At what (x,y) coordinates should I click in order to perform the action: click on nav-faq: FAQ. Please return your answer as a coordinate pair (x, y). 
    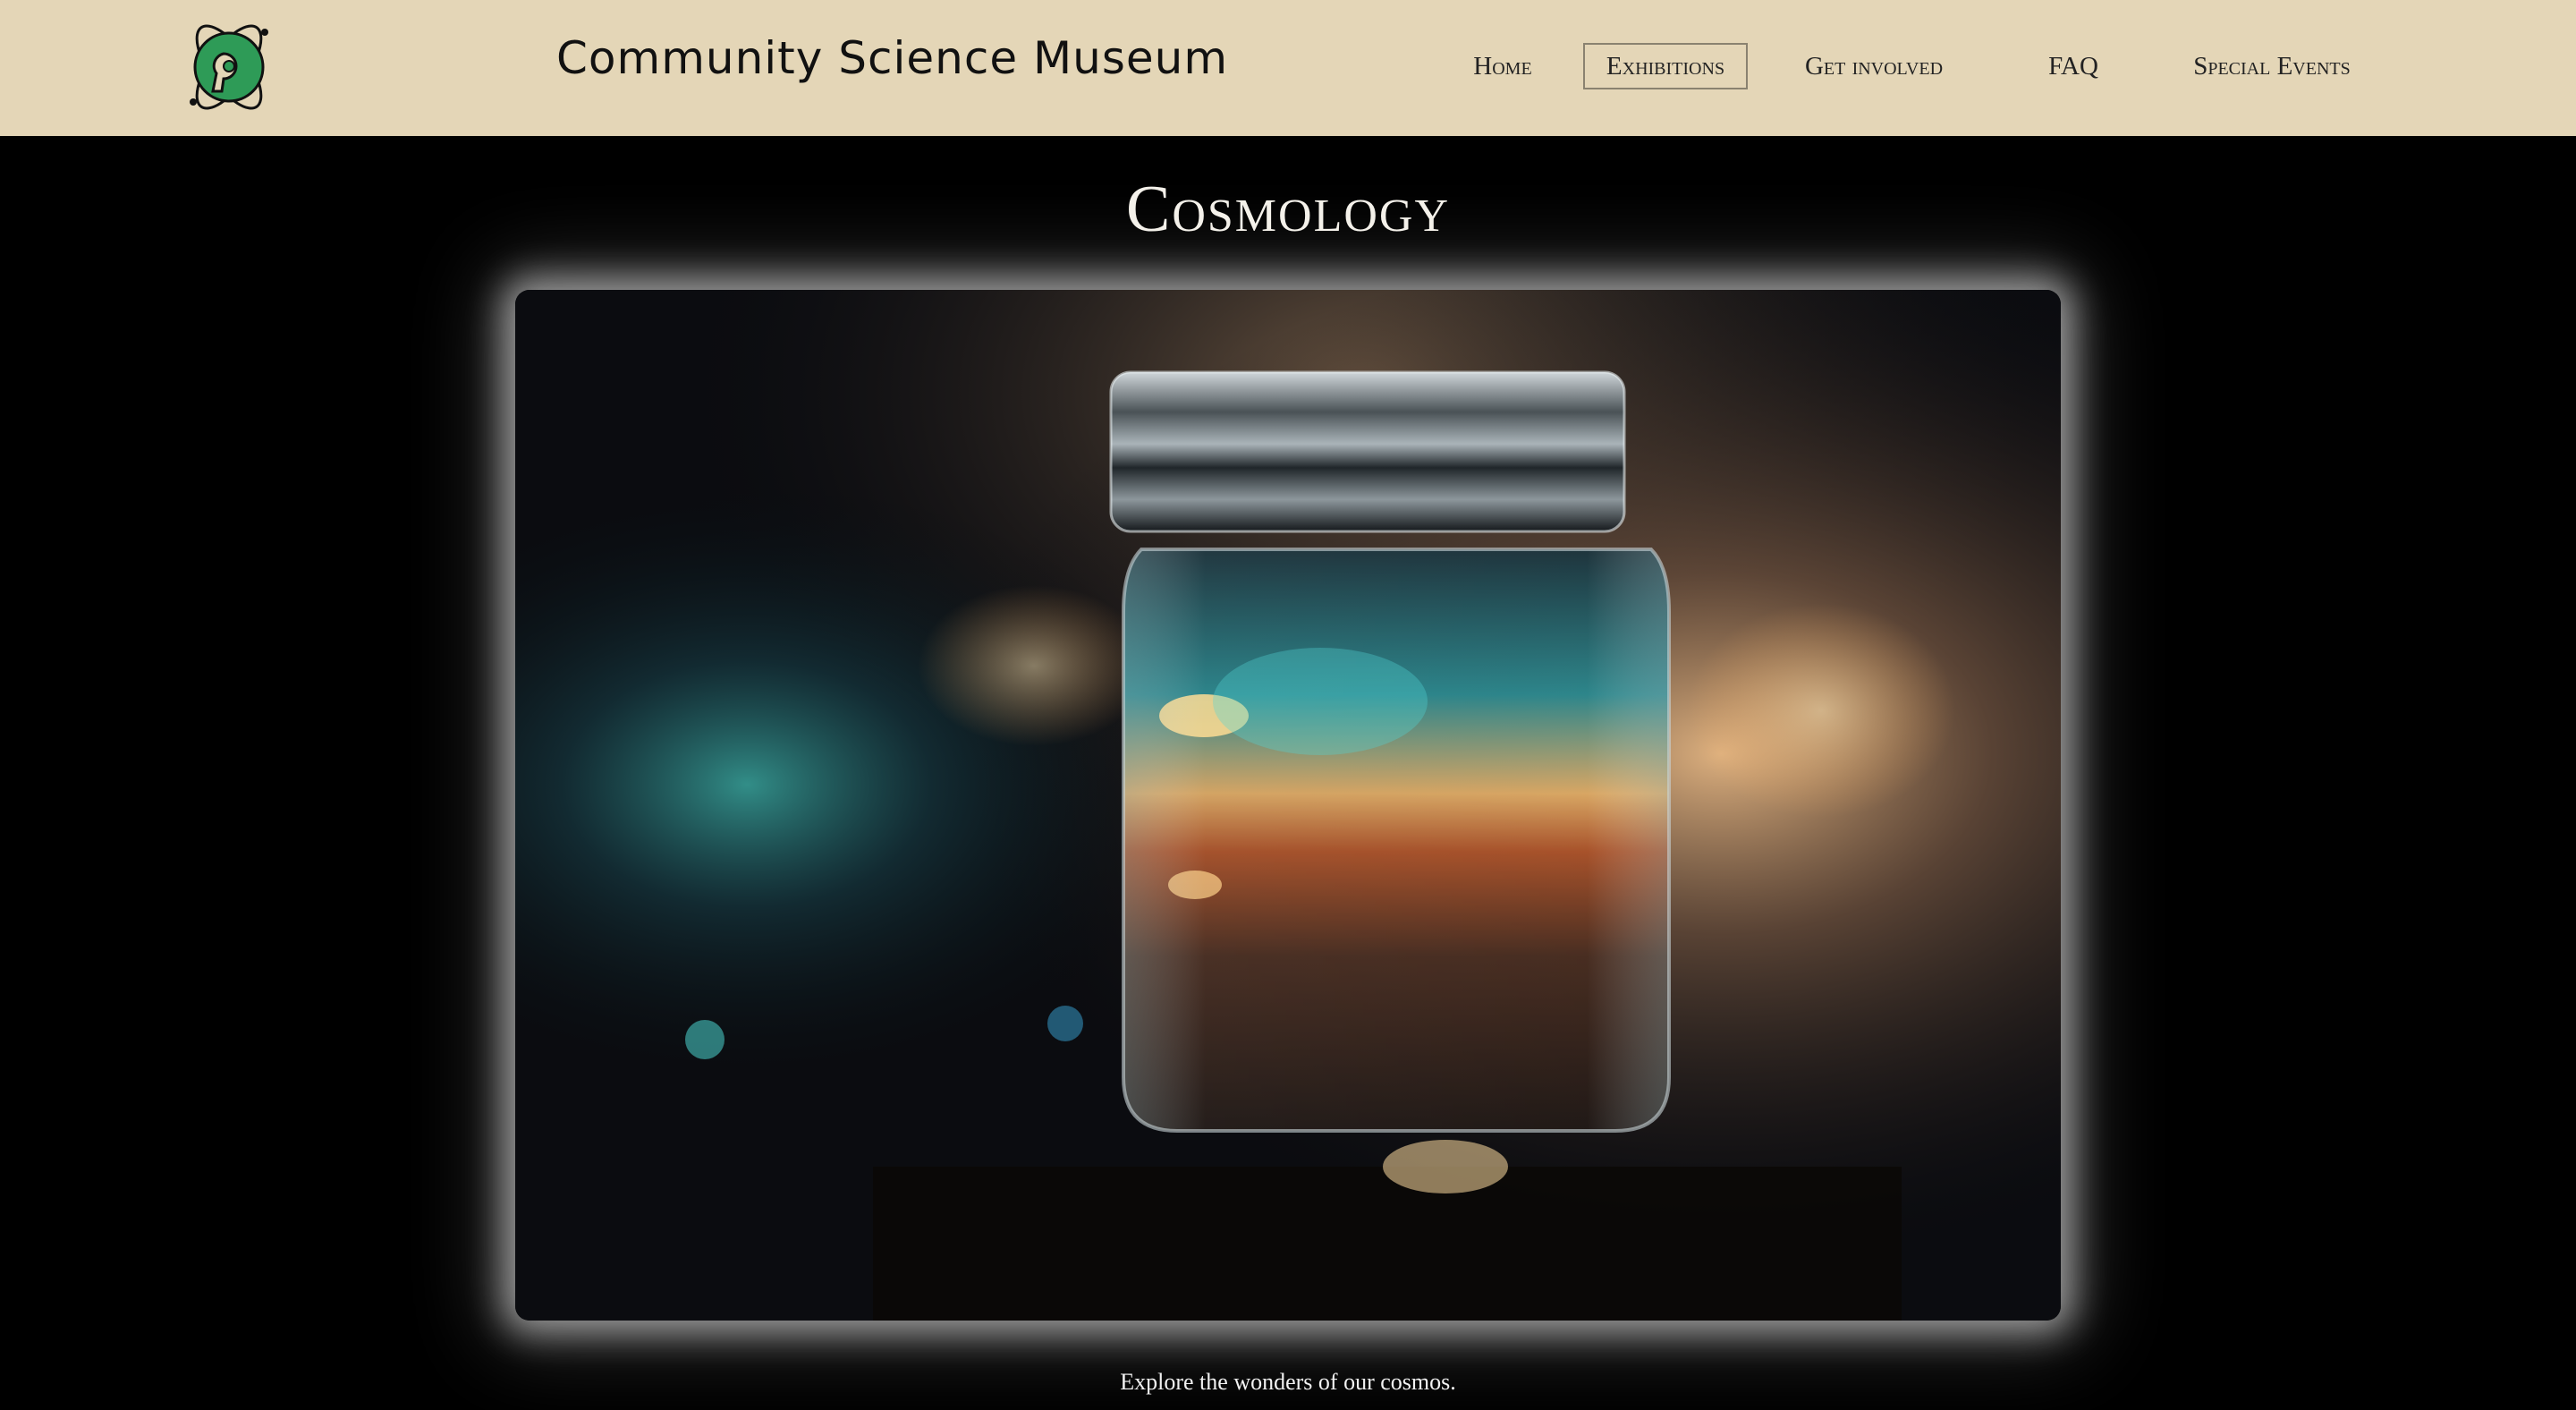
    Looking at the image, I should click on (2073, 66).